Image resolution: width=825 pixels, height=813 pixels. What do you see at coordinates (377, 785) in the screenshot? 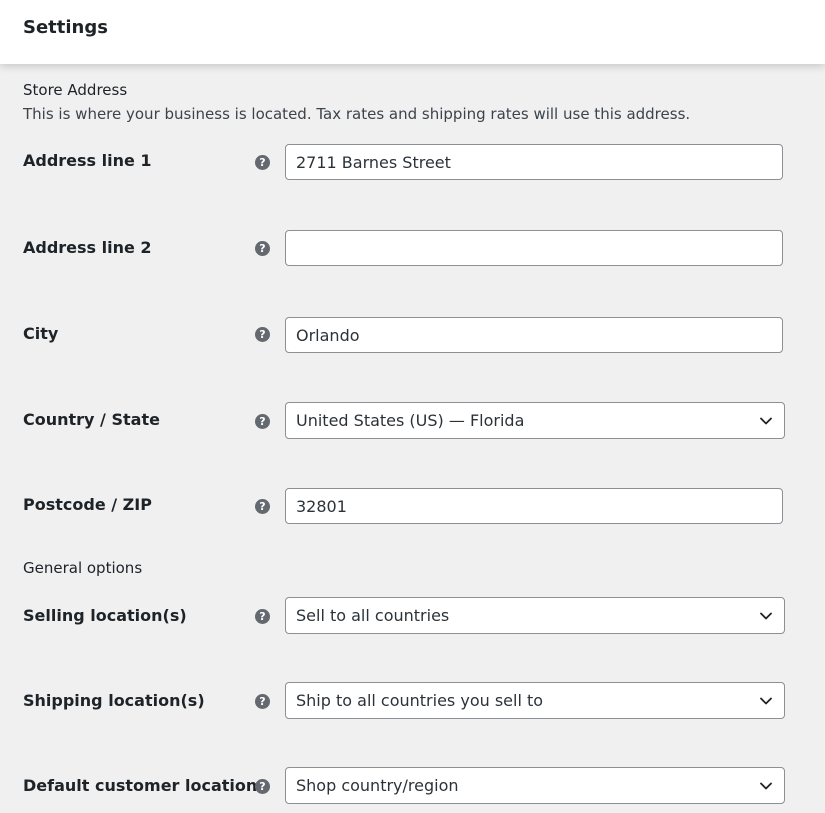
I see `default-customer-location-selected-value: Shop country/region` at bounding box center [377, 785].